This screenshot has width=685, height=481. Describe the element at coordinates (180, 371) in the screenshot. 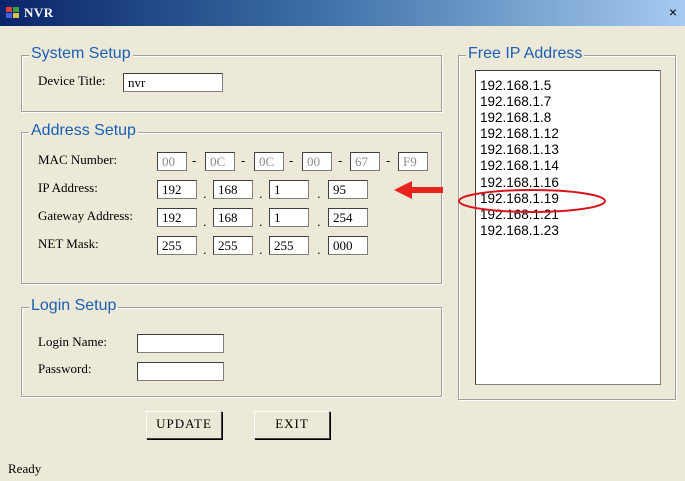

I see `password-field` at that location.